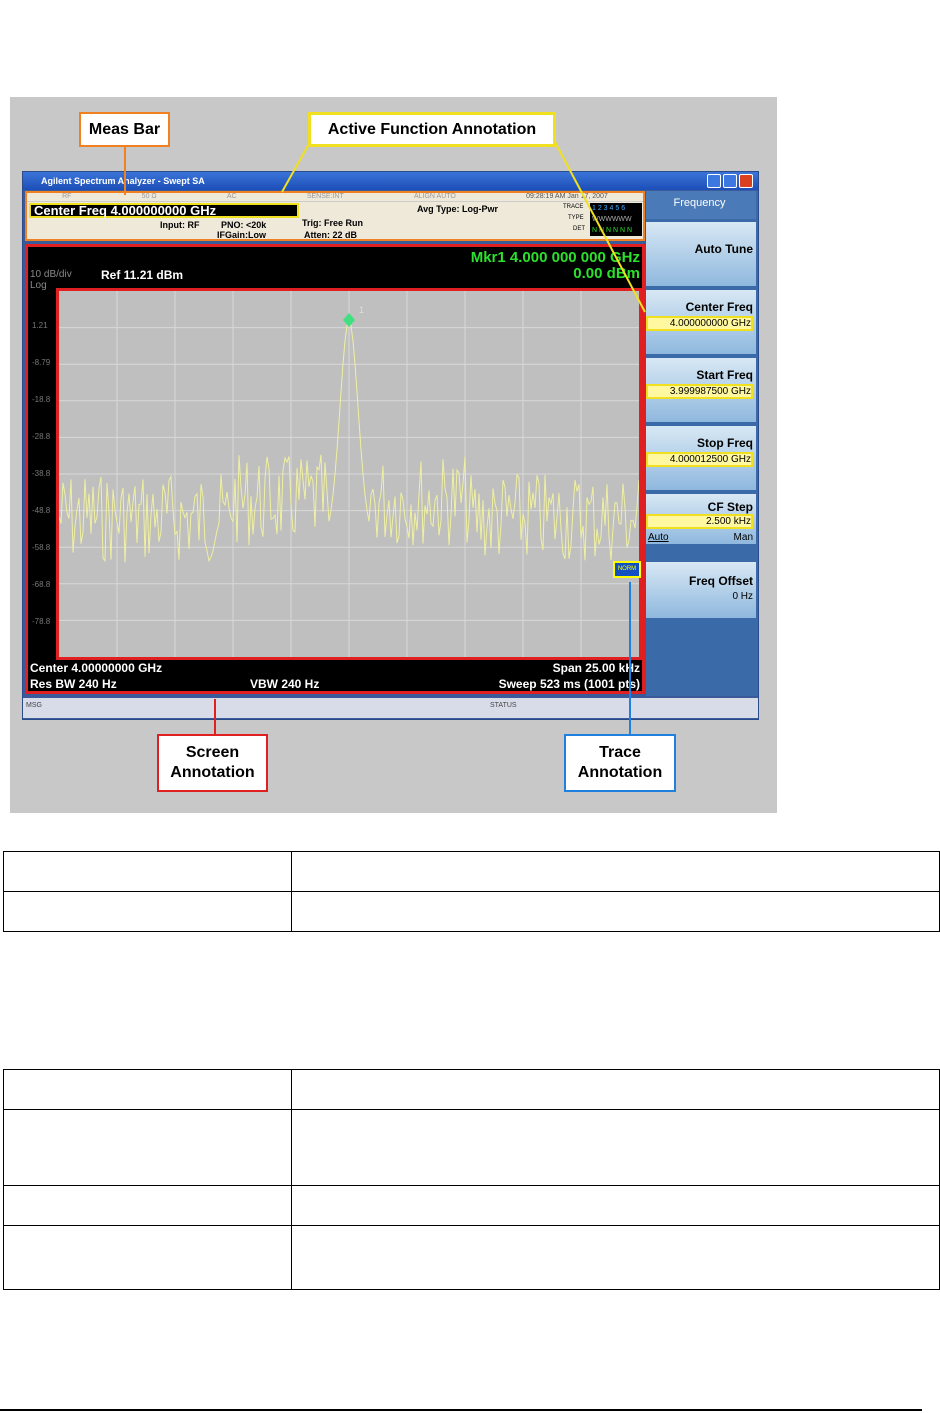 This screenshot has height=1413, width=940. What do you see at coordinates (461, 1410) in the screenshot?
I see `footer-rule` at bounding box center [461, 1410].